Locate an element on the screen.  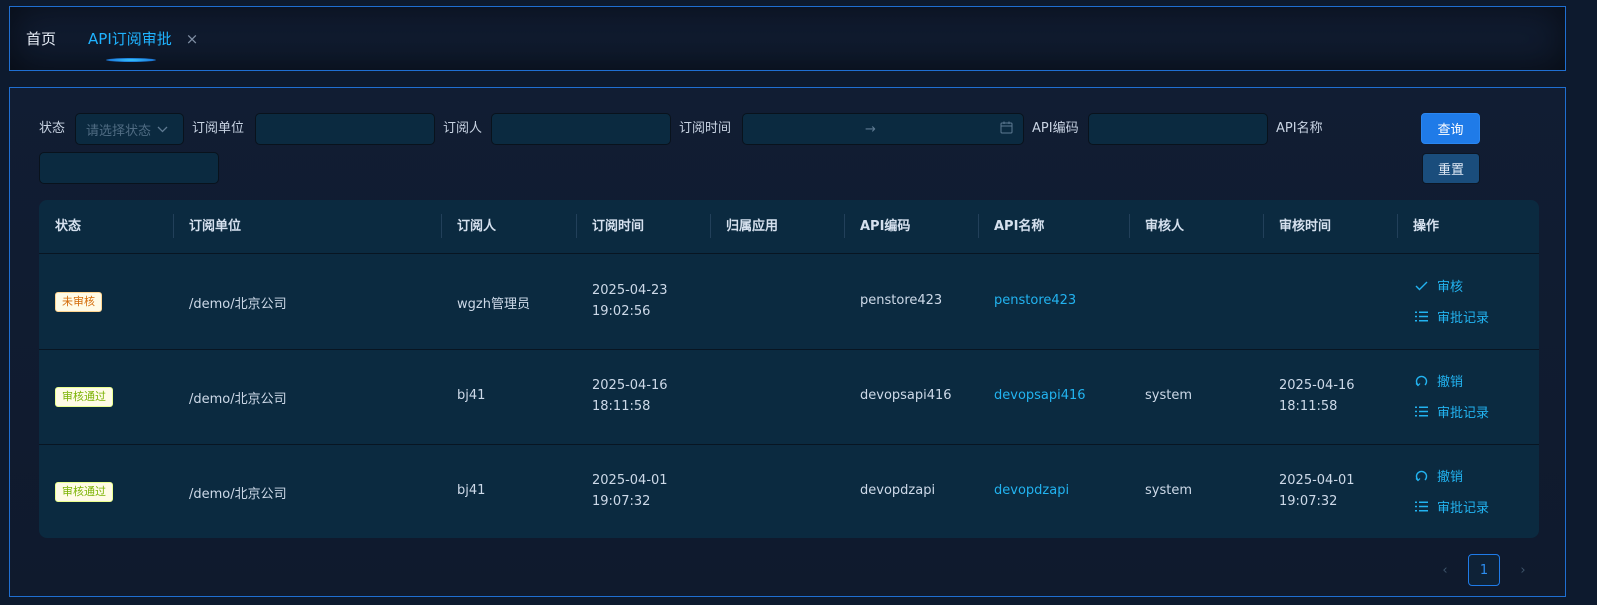
review-button-label: 审核 is located at coordinates (1450, 287).